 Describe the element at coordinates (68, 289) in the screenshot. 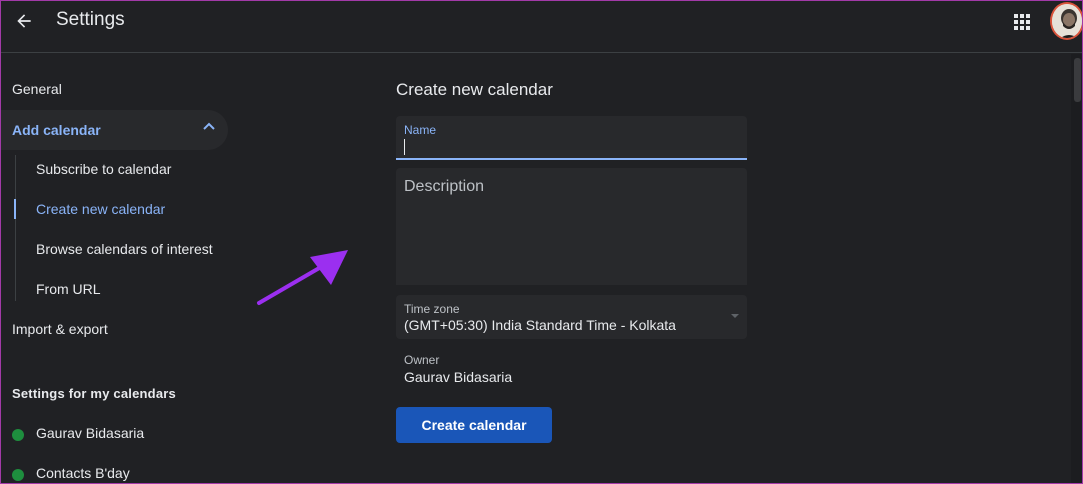

I see `sidebar-item-from-url: From URL` at that location.